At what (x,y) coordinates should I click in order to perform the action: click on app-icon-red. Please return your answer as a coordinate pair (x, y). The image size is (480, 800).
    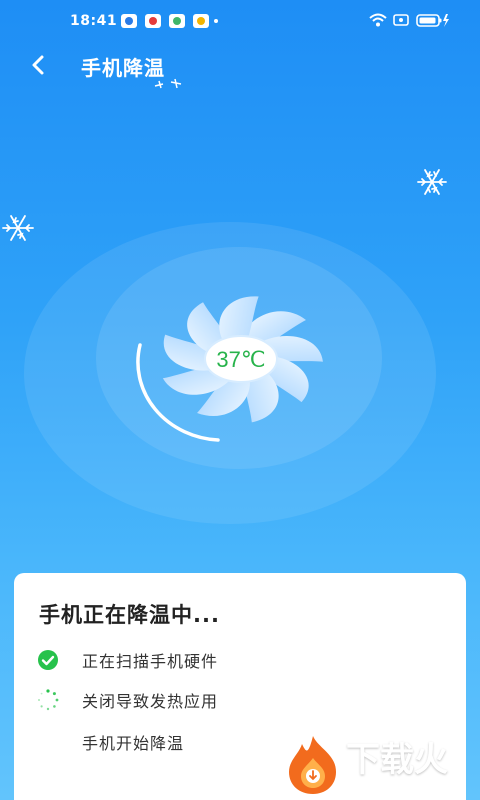
    Looking at the image, I should click on (153, 21).